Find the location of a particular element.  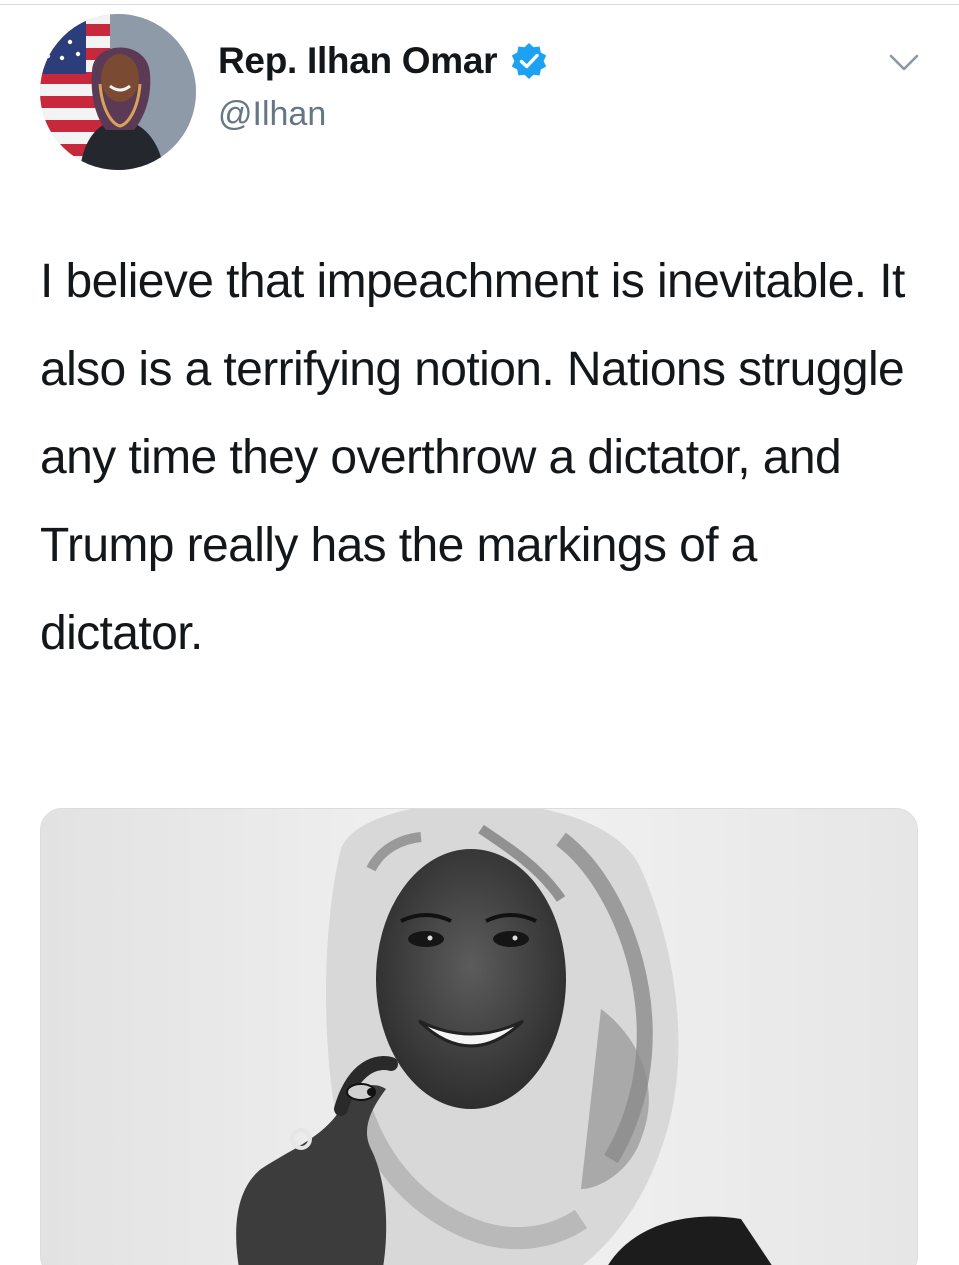

author-name-row: Rep. Ilhan Omar is located at coordinates (383, 61).